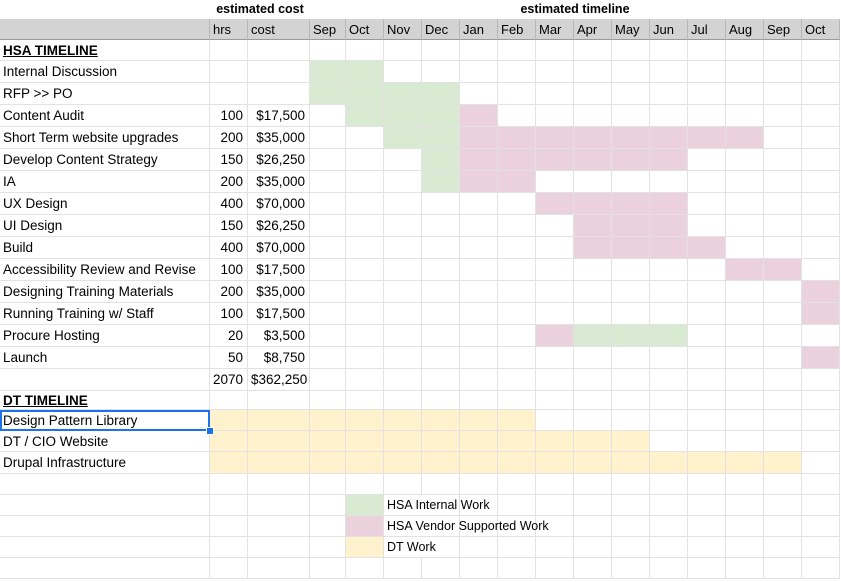 This screenshot has width=841, height=582. What do you see at coordinates (105, 463) in the screenshot?
I see `task-name: Drupal Infrastructure` at bounding box center [105, 463].